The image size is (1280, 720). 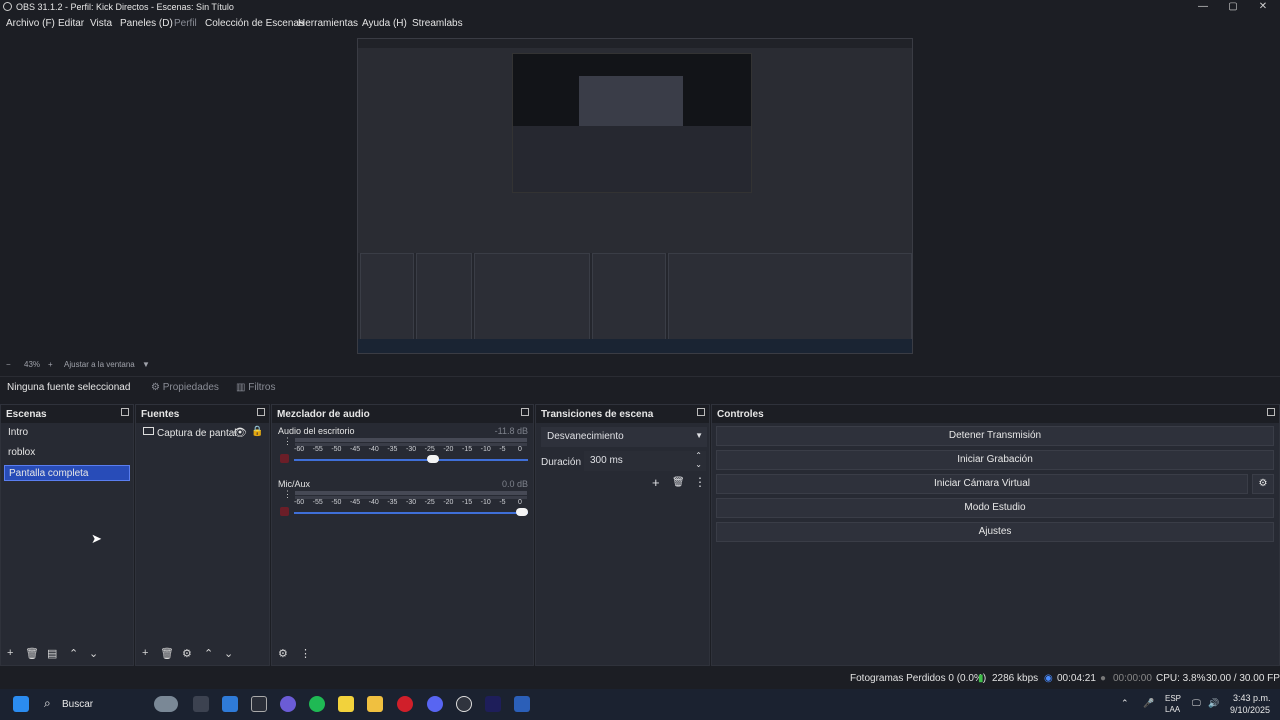 What do you see at coordinates (522, 704) in the screenshot?
I see `word-icon` at bounding box center [522, 704].